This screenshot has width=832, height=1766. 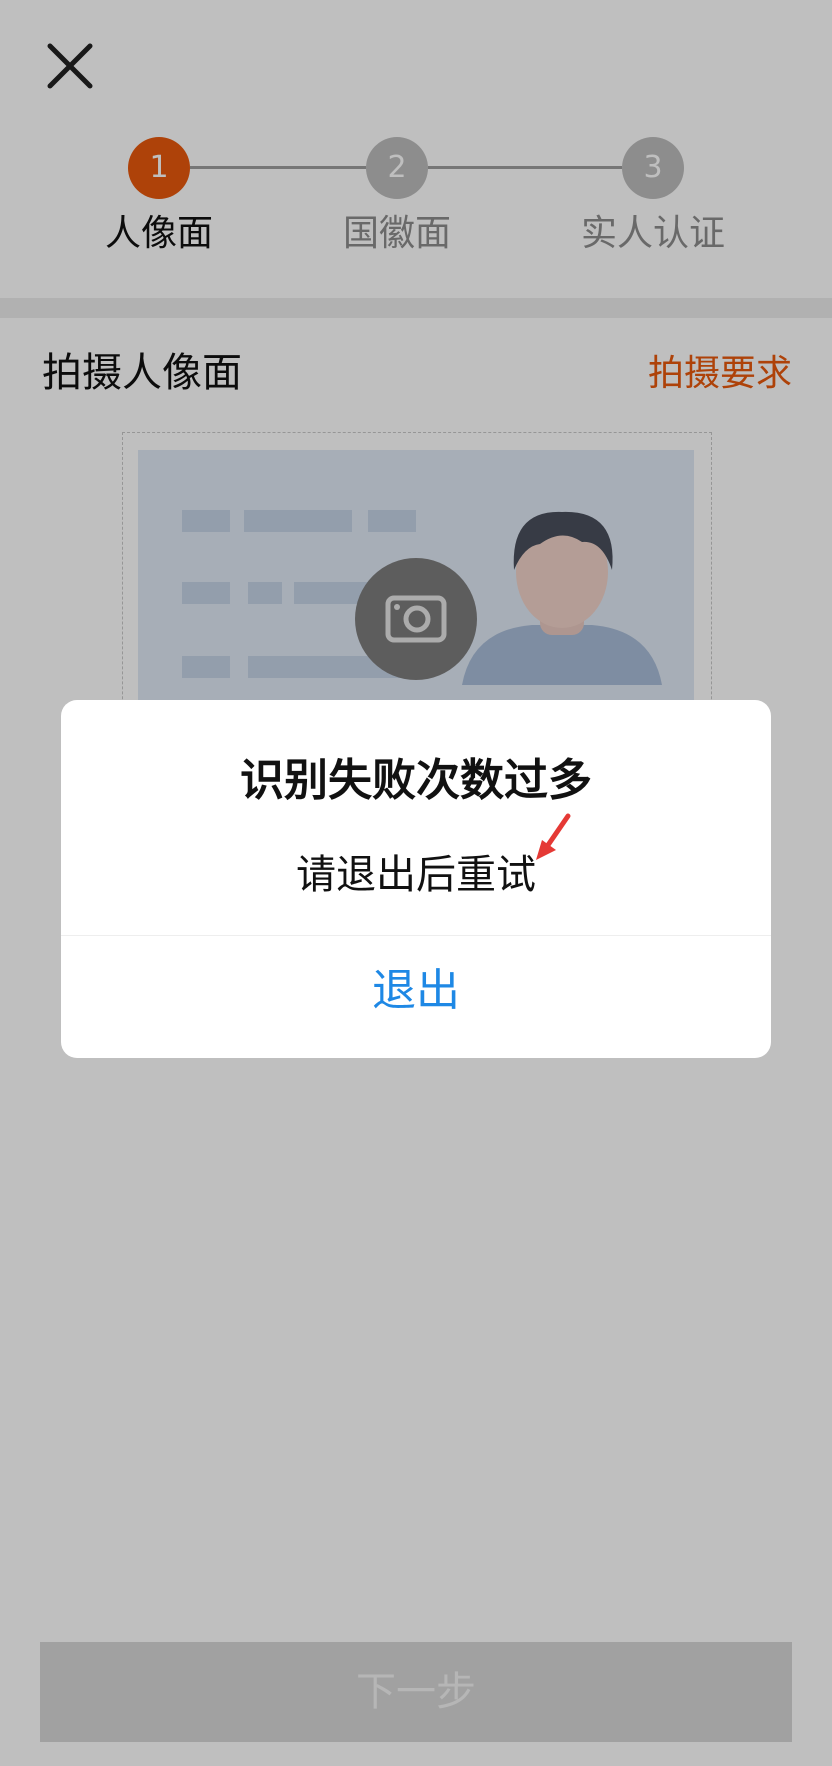 I want to click on dialog-title: 识别失败次数过多, so click(x=416, y=780).